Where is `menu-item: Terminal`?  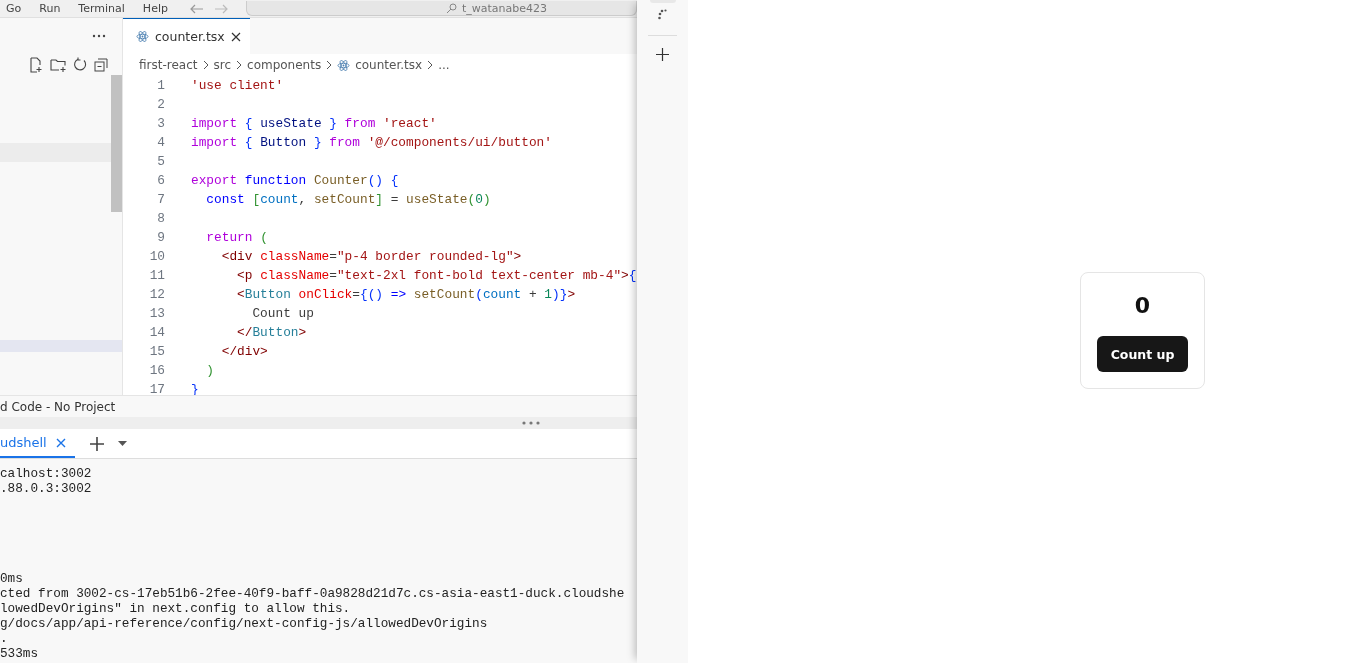
menu-item: Terminal is located at coordinates (101, 8).